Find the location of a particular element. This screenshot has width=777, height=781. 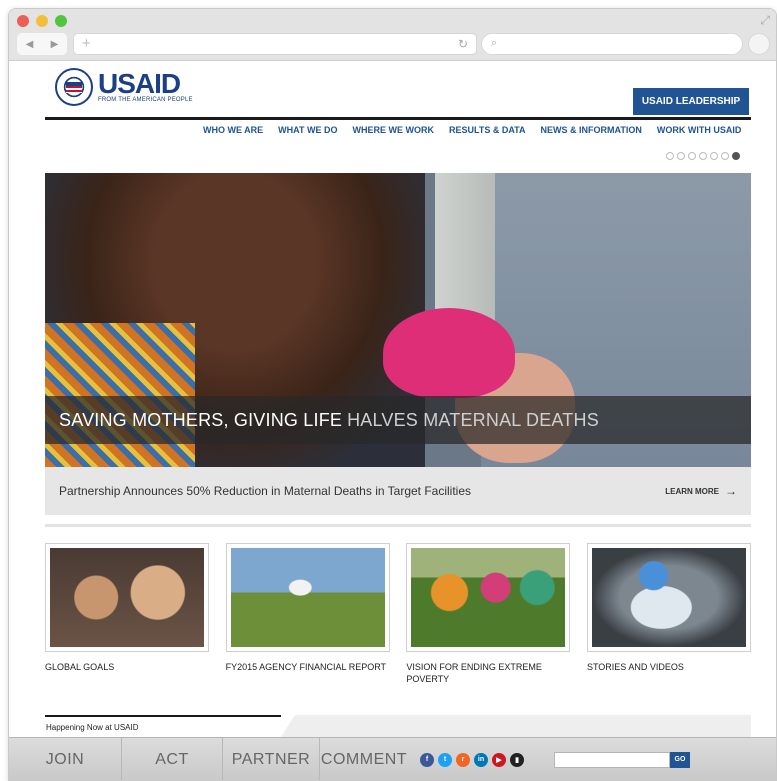

brand-tagline: FROM THE AMERICAN PEOPLE is located at coordinates (145, 100).